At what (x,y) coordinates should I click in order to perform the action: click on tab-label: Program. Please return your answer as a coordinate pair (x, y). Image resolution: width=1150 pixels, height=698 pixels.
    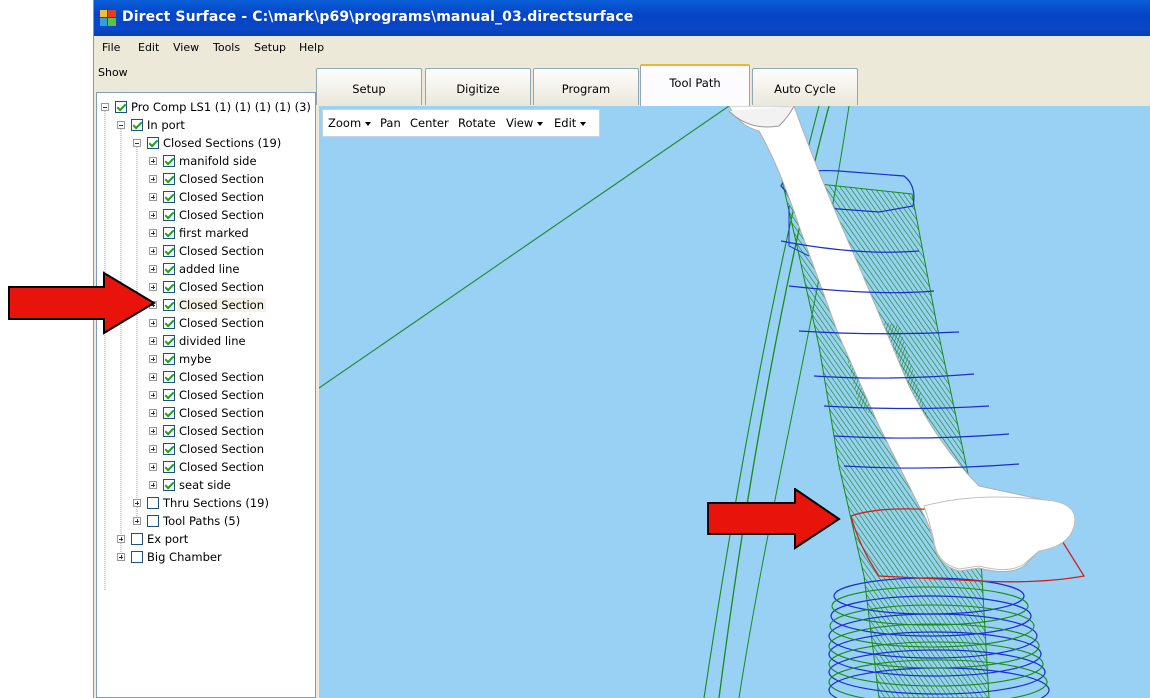
    Looking at the image, I should click on (586, 89).